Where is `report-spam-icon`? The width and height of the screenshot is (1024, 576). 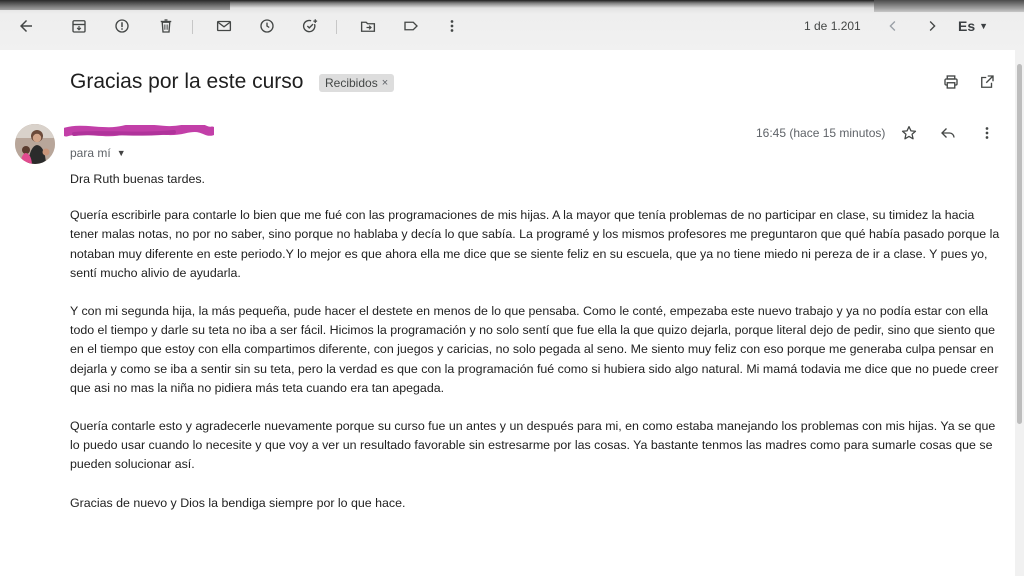 report-spam-icon is located at coordinates (122, 26).